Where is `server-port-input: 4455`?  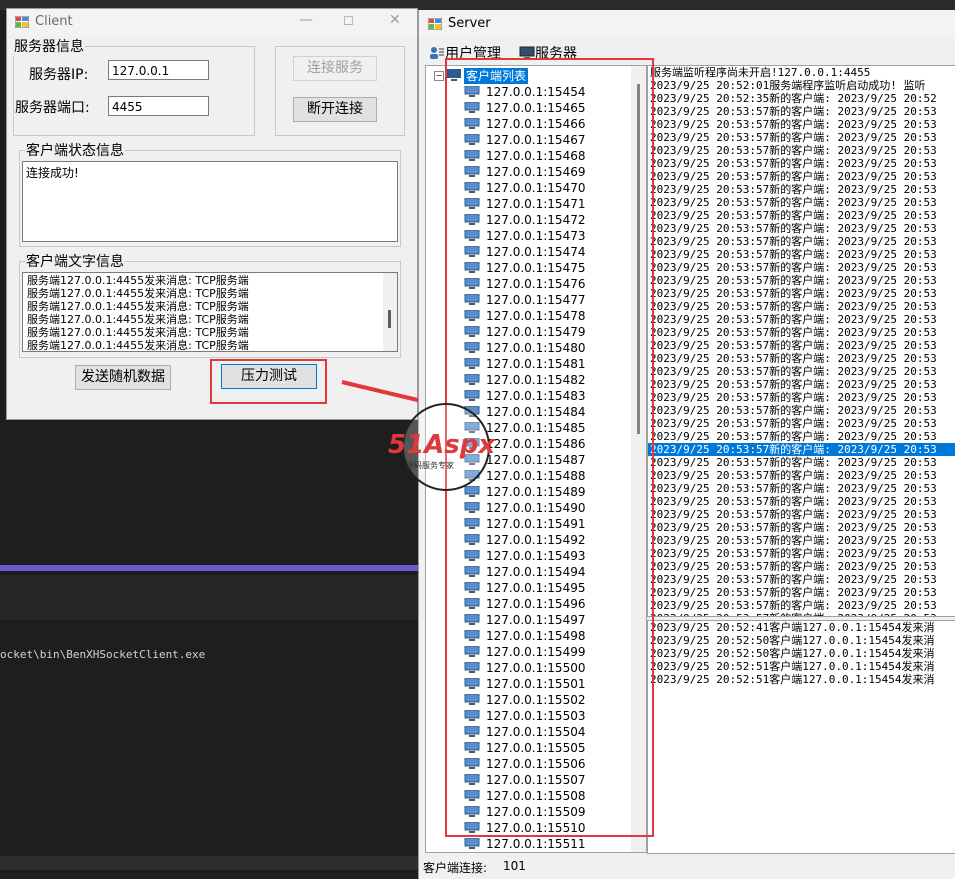
server-port-input: 4455 is located at coordinates (158, 106).